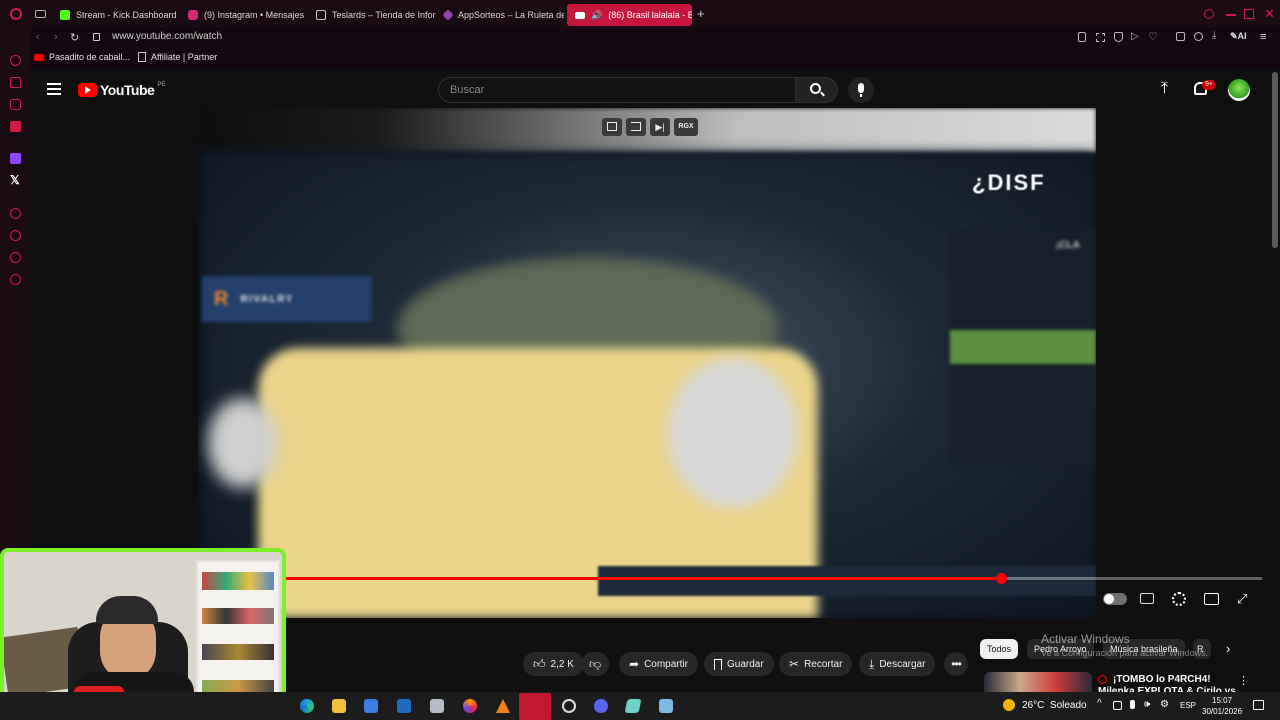  I want to click on browser-menu-icon: ≡, so click(1263, 37).